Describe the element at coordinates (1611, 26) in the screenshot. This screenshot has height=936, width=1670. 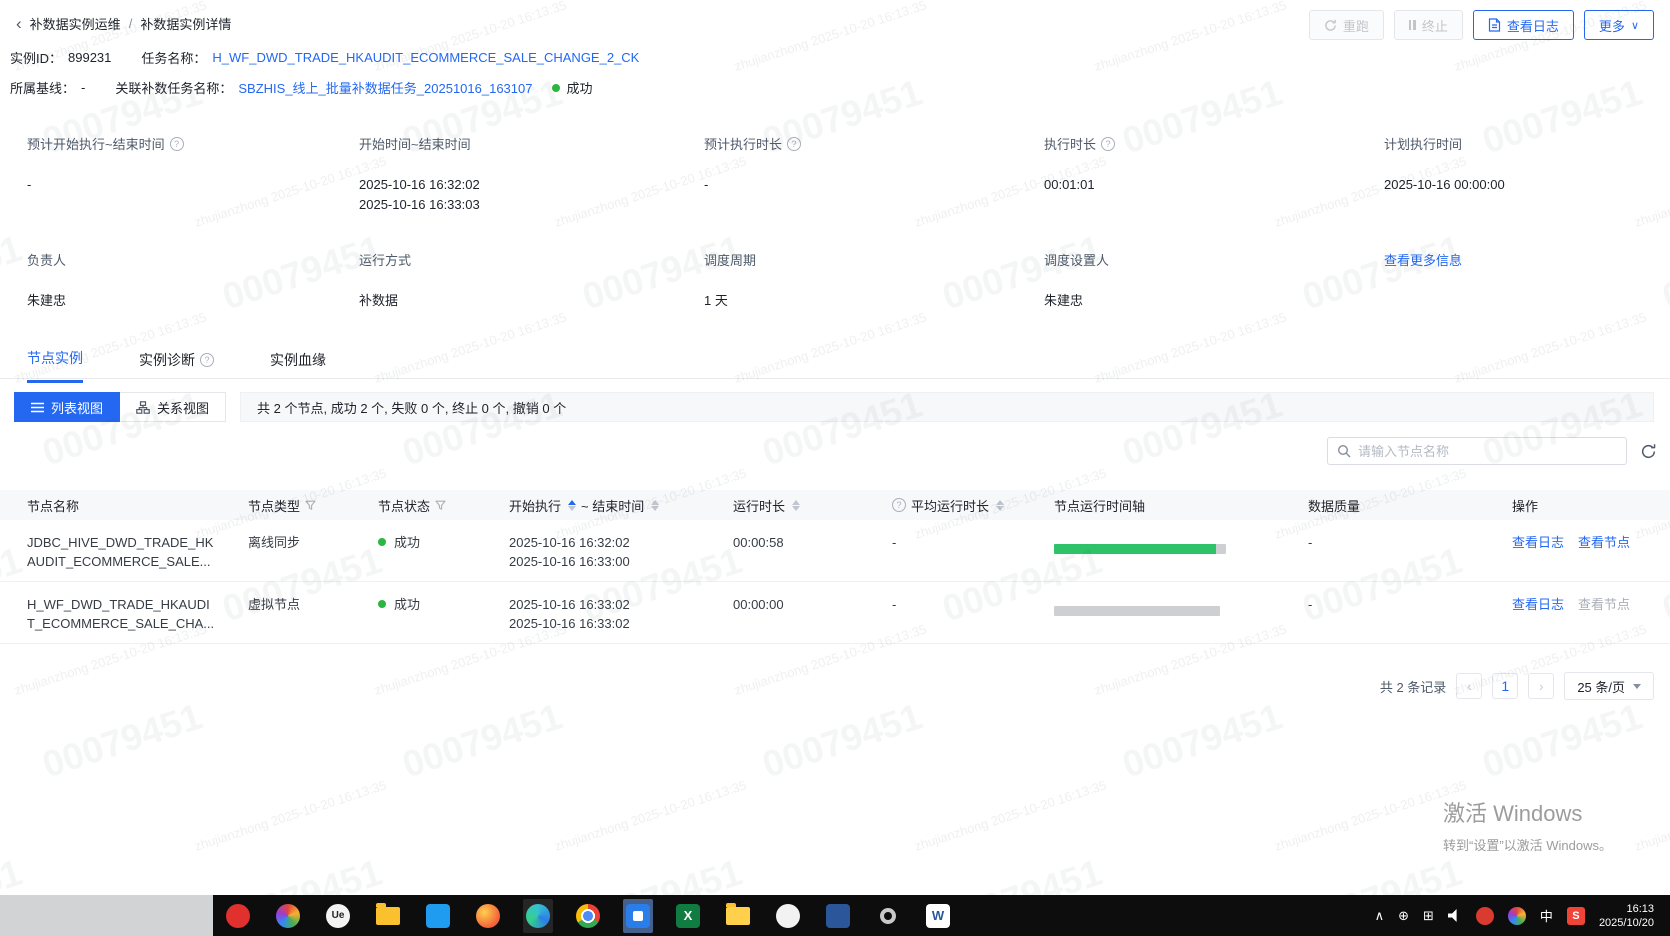
I see `more-label: 更多` at that location.